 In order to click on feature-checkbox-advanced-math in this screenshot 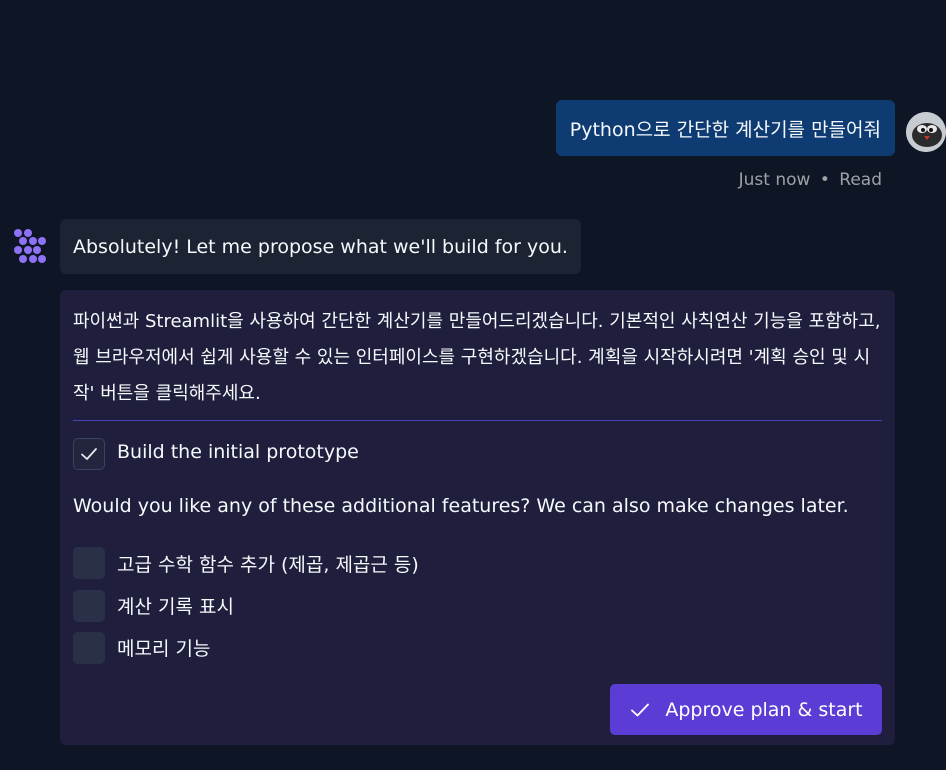, I will do `click(89, 563)`.